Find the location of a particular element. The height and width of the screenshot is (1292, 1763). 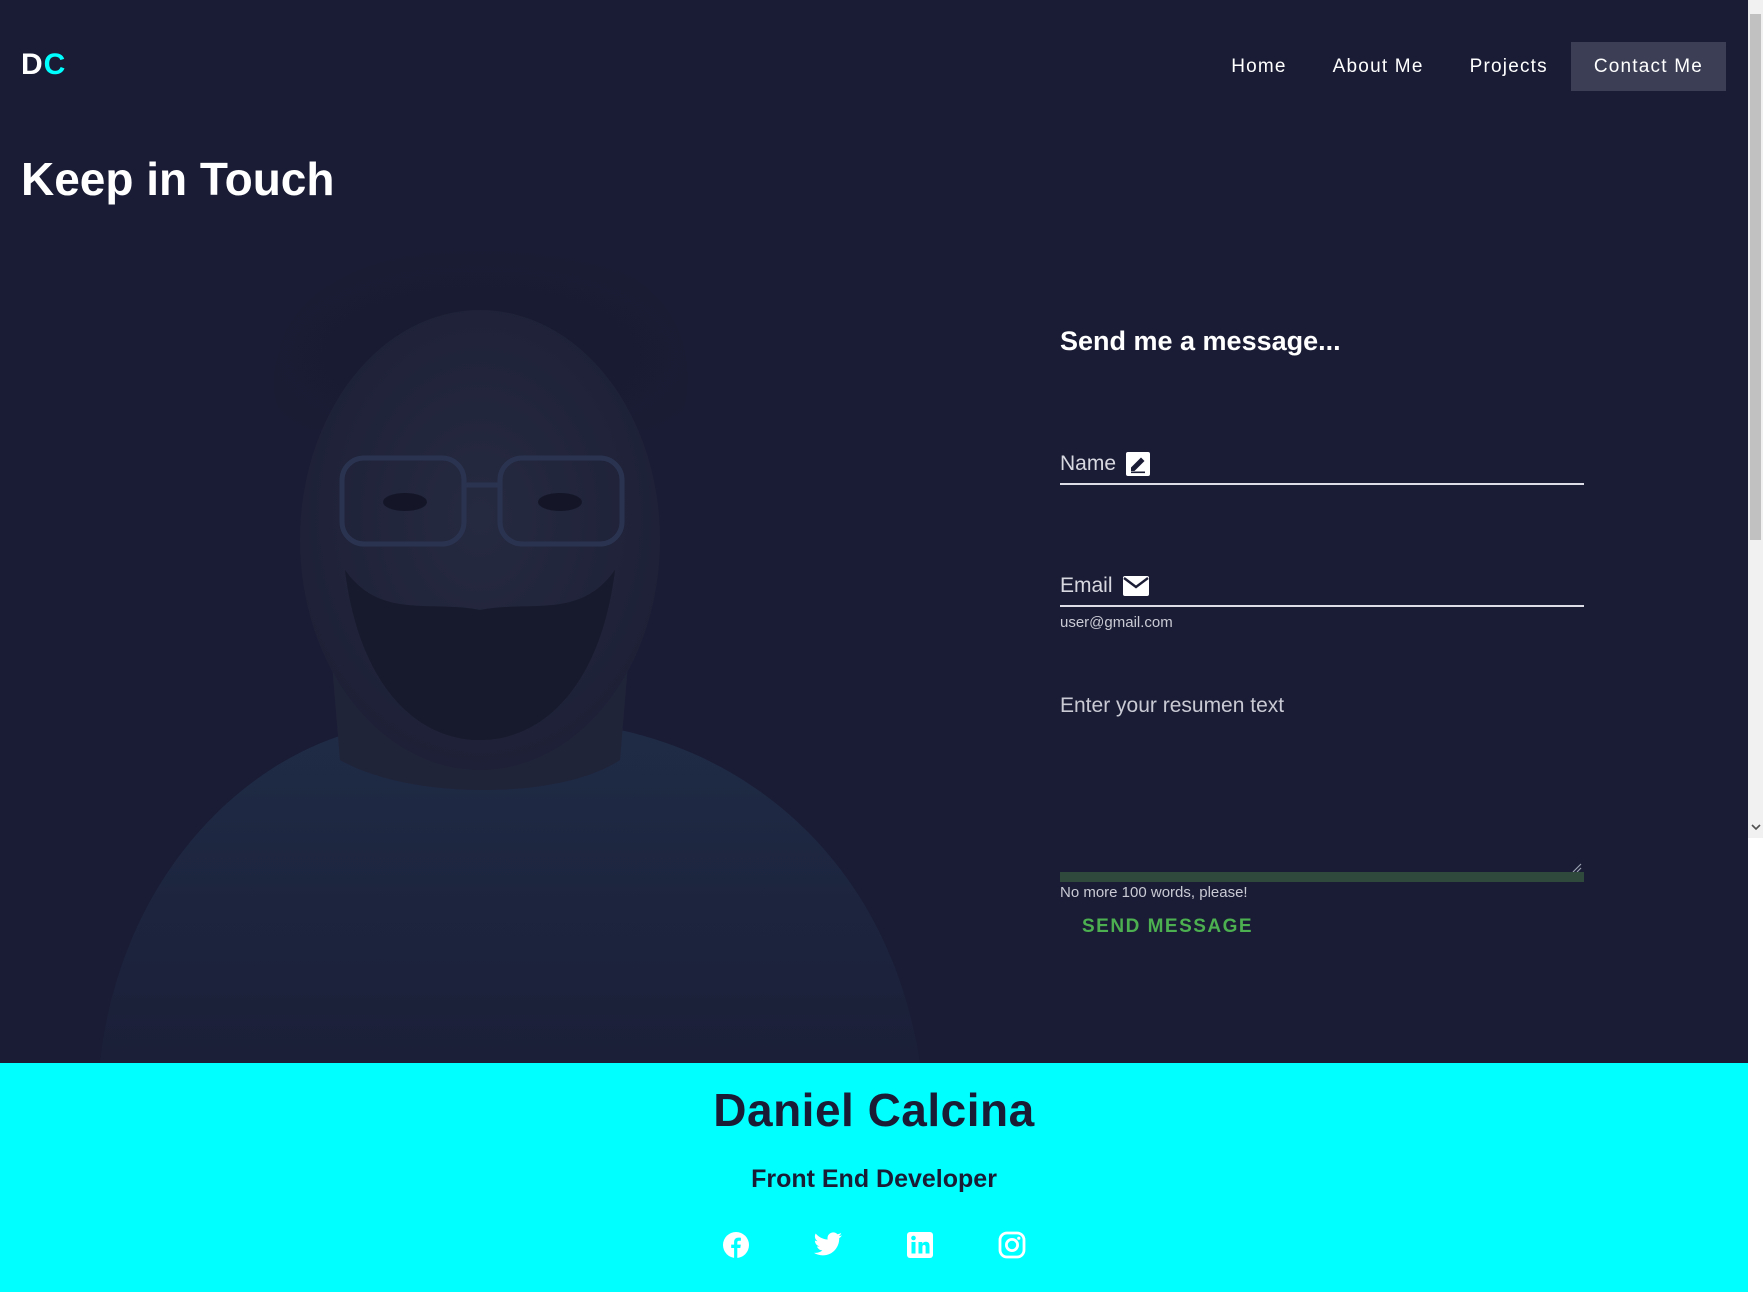

instagram-icon is located at coordinates (1012, 1245).